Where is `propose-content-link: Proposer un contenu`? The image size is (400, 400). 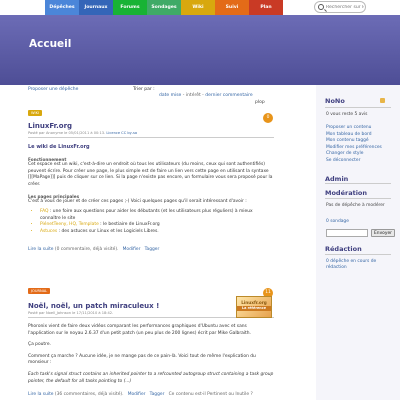
propose-content-link: Proposer un contenu is located at coordinates (354, 128).